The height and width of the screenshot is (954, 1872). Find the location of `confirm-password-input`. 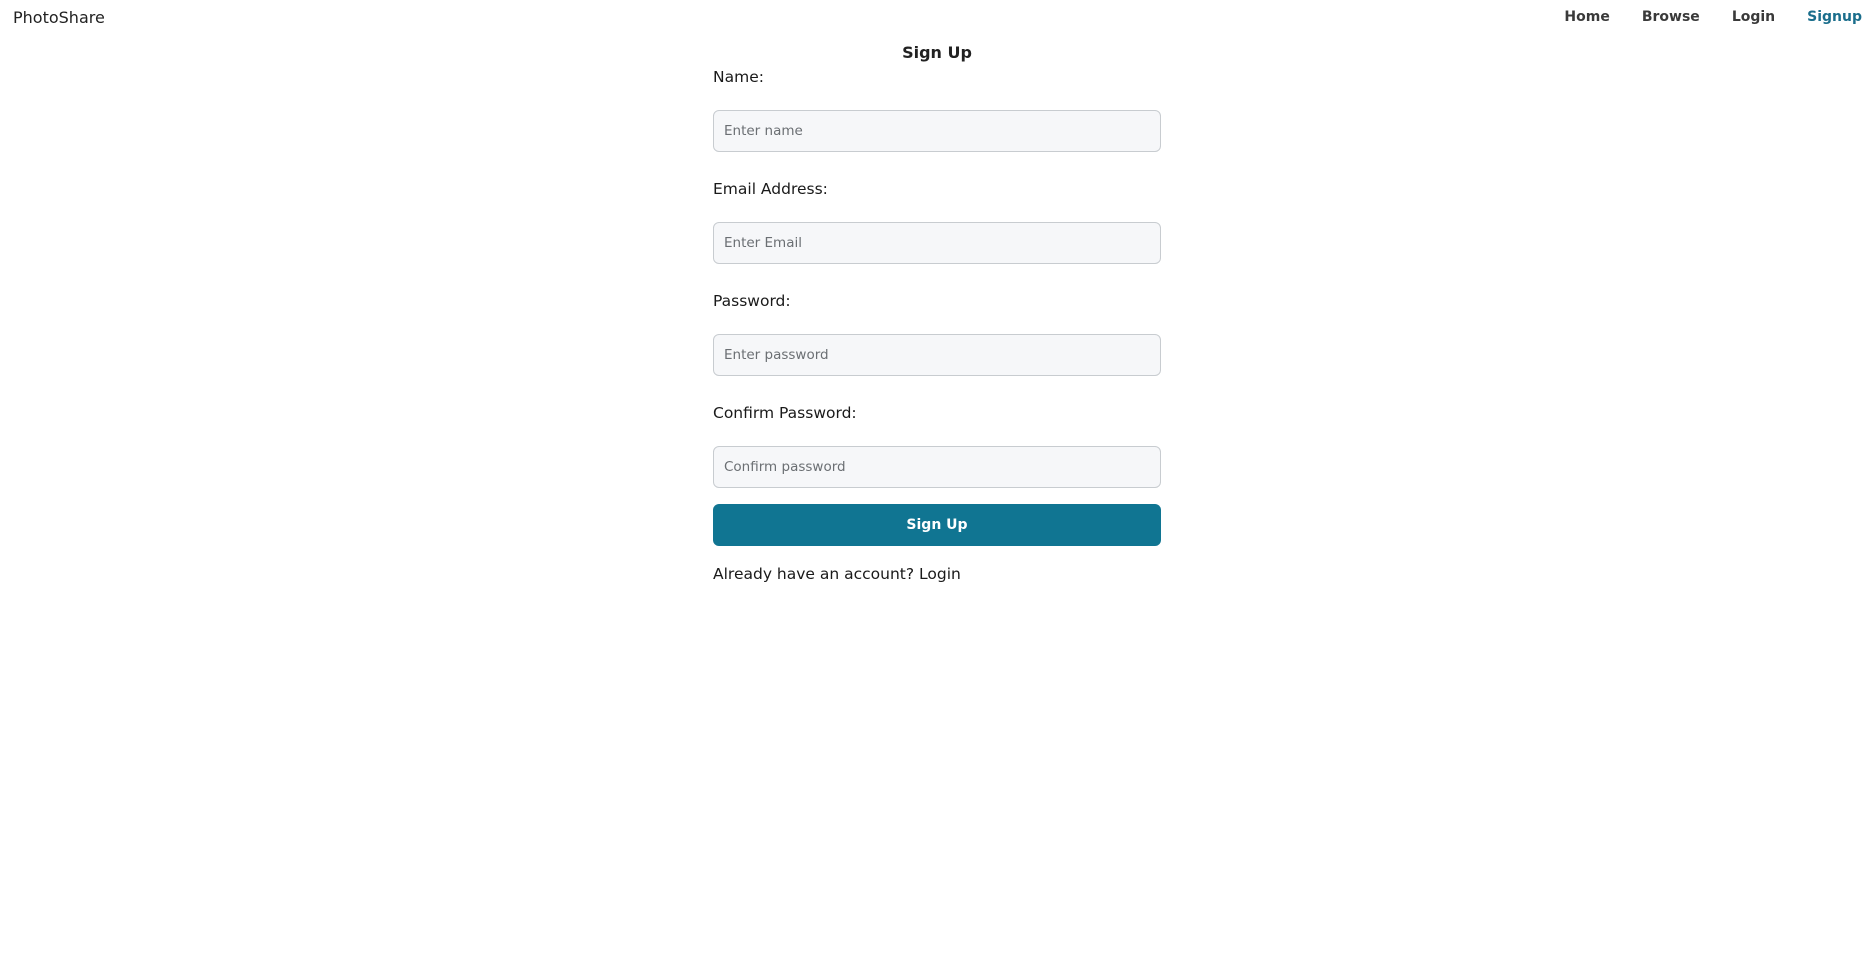

confirm-password-input is located at coordinates (937, 467).